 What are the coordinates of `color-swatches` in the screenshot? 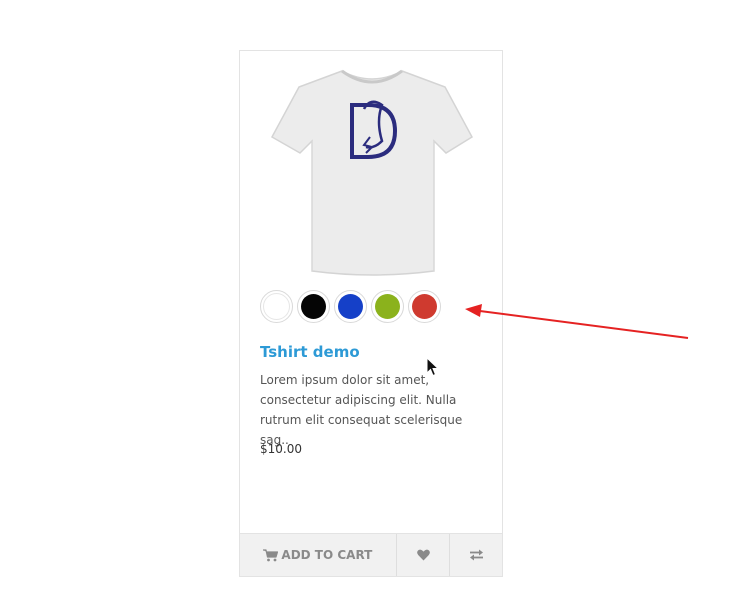 It's located at (350, 306).